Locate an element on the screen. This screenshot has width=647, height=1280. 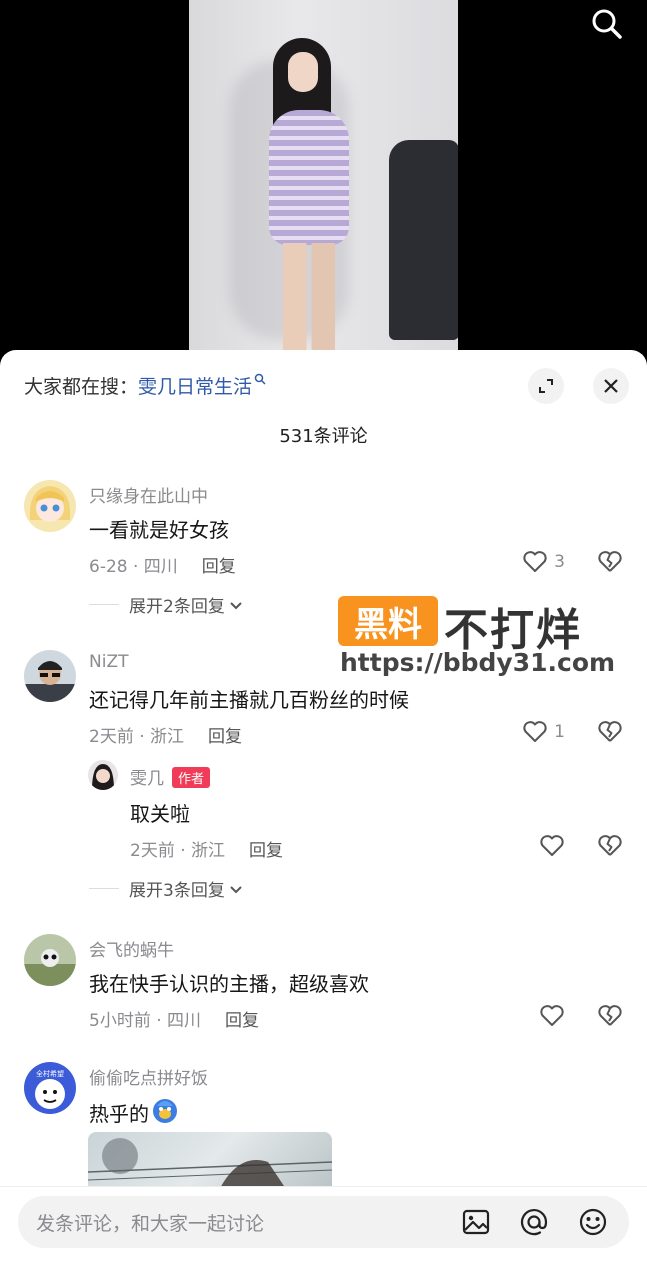
video-frame is located at coordinates (323, 180).